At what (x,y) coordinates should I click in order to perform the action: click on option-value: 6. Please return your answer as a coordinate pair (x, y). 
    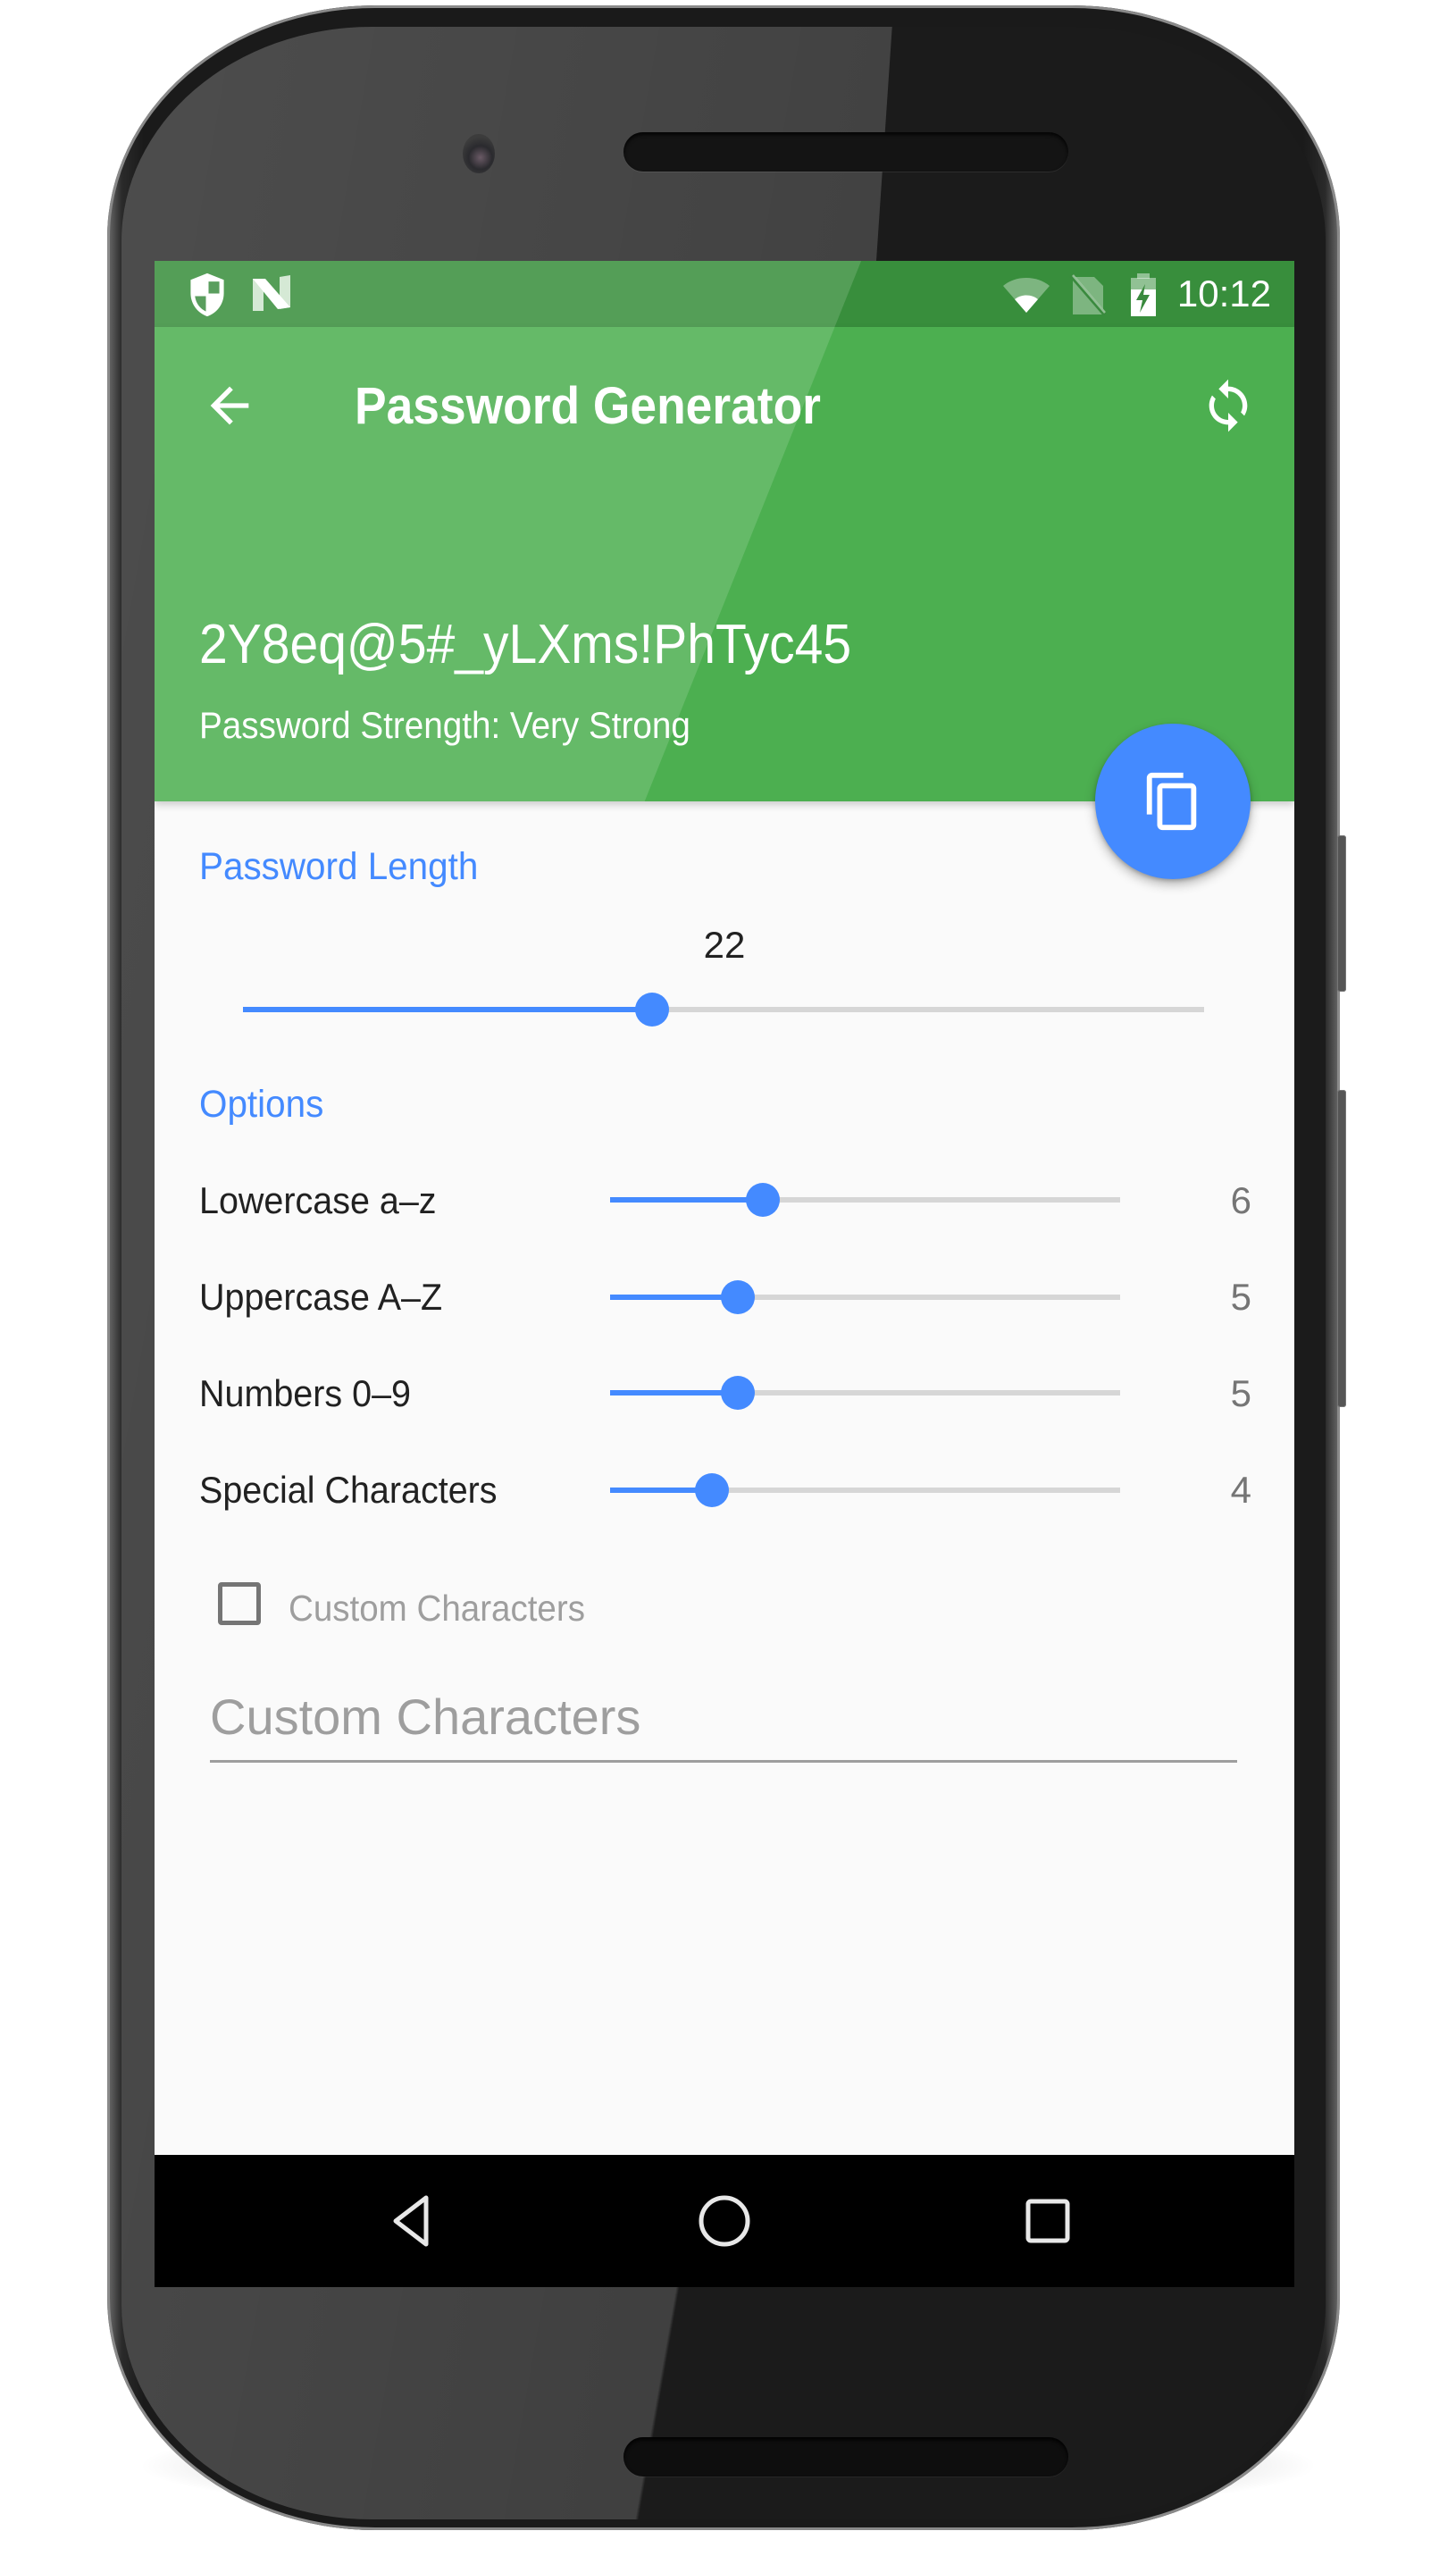
    Looking at the image, I should click on (1240, 1200).